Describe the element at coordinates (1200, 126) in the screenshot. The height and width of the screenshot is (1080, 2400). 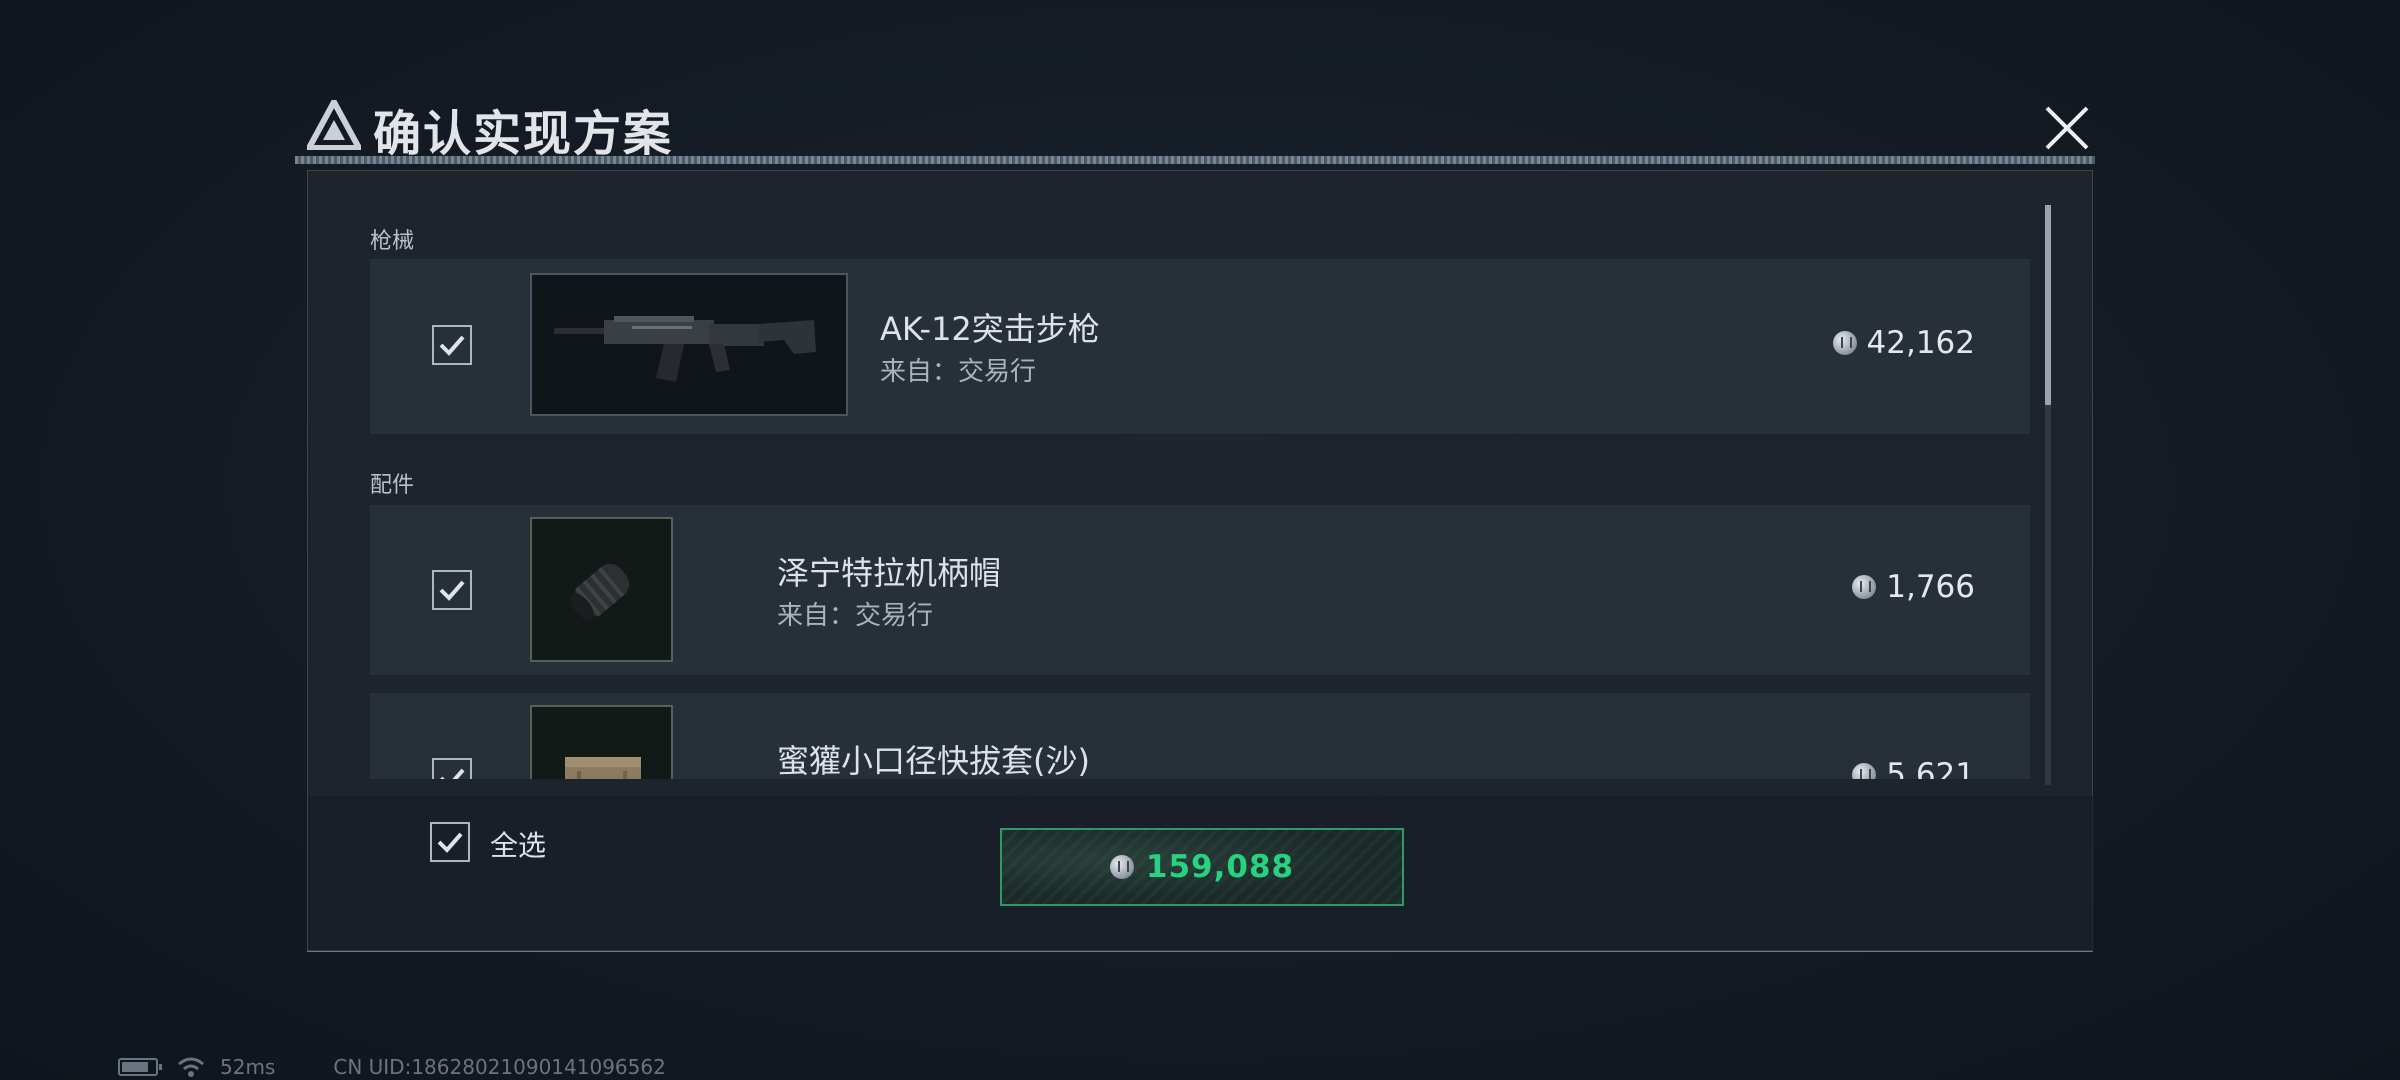
I see `dialog-title-bar: 确认实现方案` at that location.